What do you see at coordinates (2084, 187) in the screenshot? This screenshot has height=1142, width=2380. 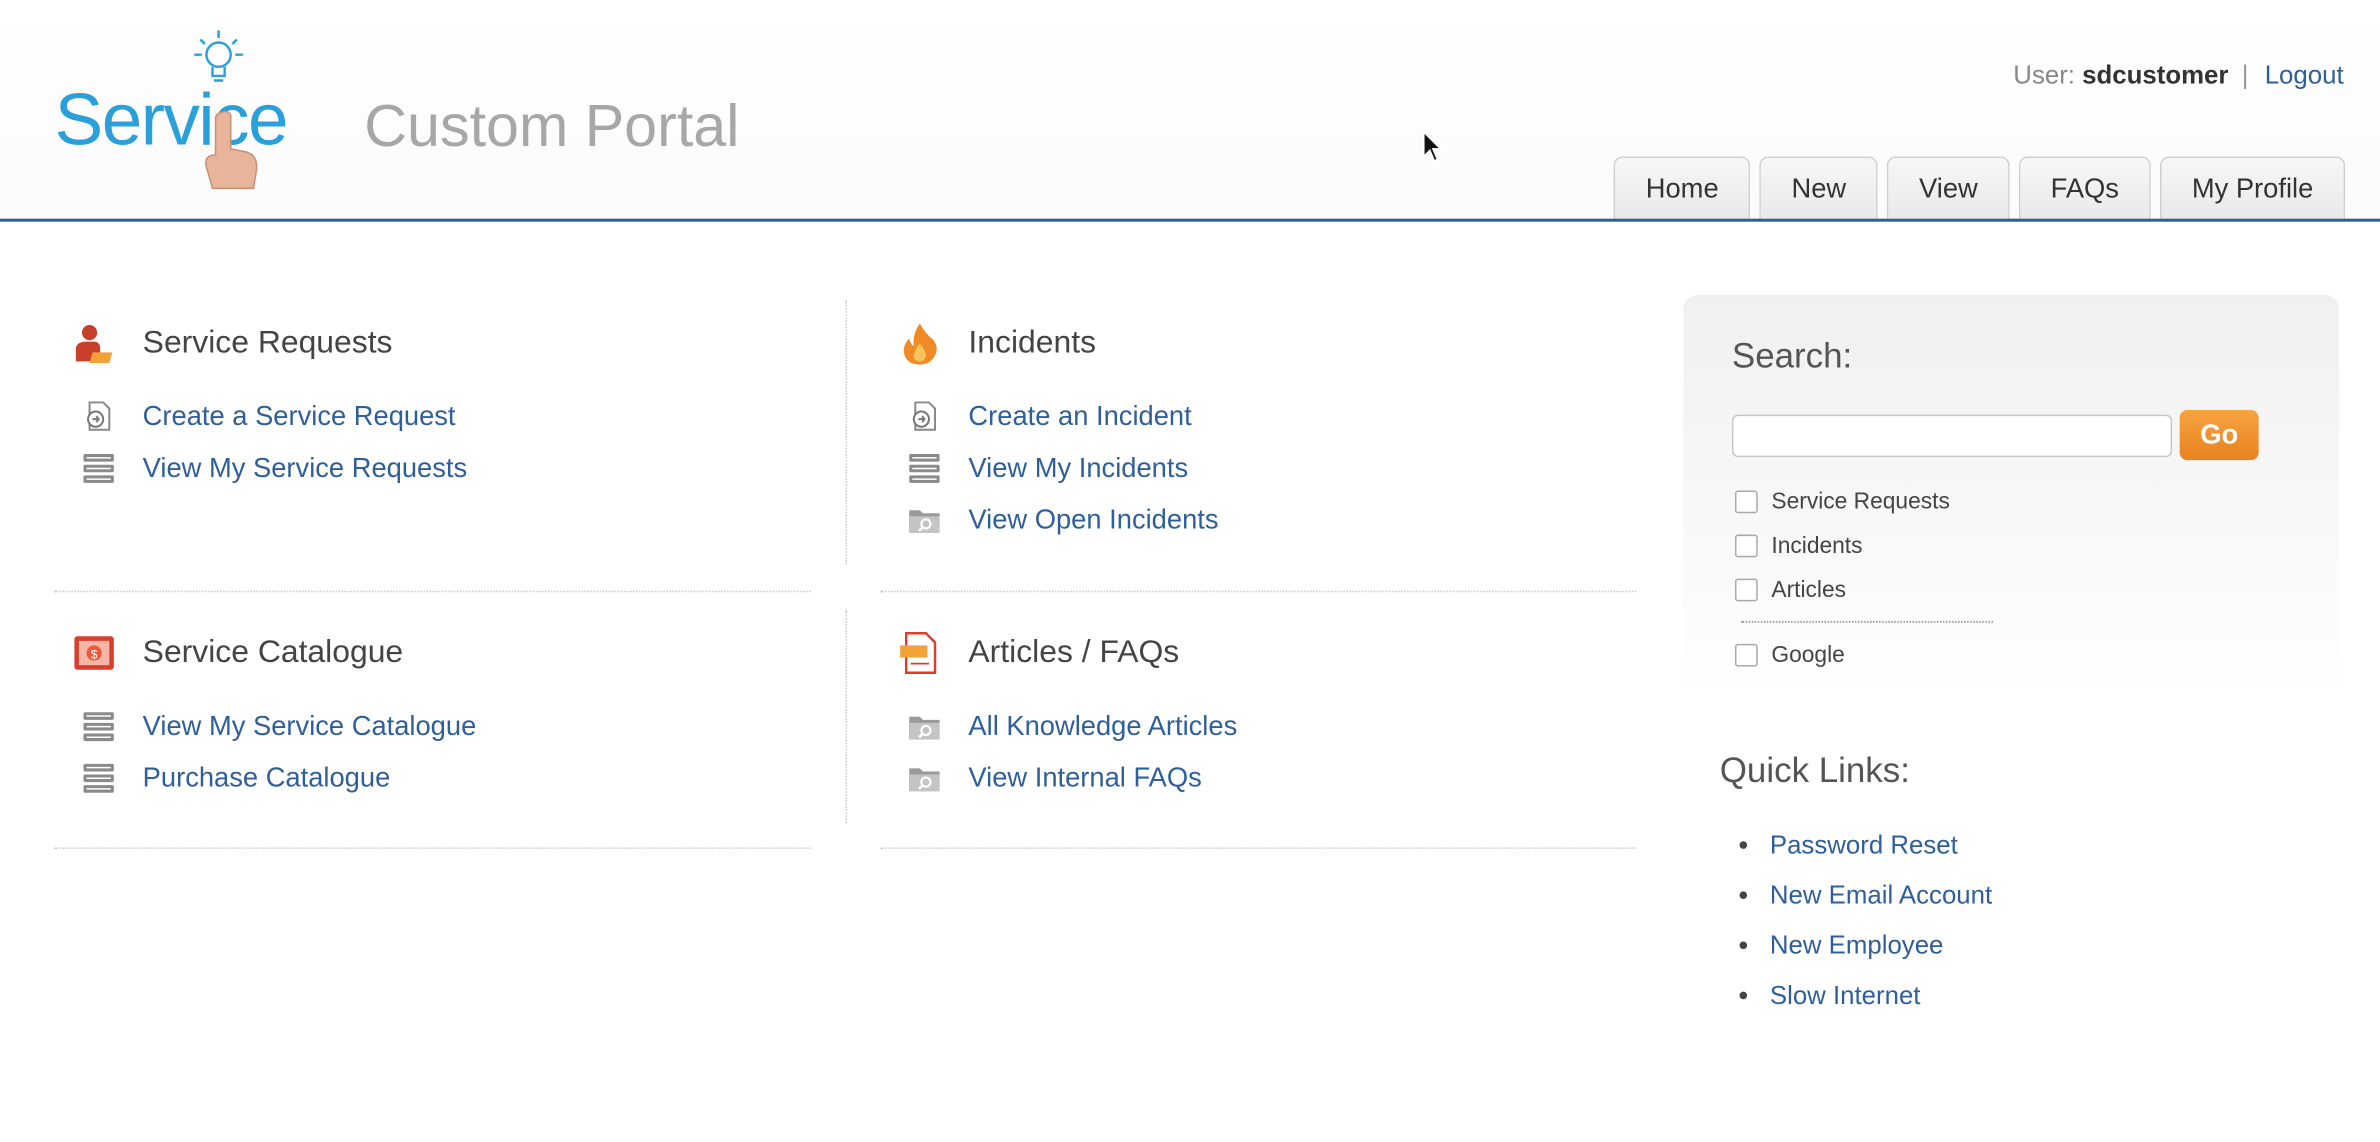 I see `tab-faqs: FAQs` at bounding box center [2084, 187].